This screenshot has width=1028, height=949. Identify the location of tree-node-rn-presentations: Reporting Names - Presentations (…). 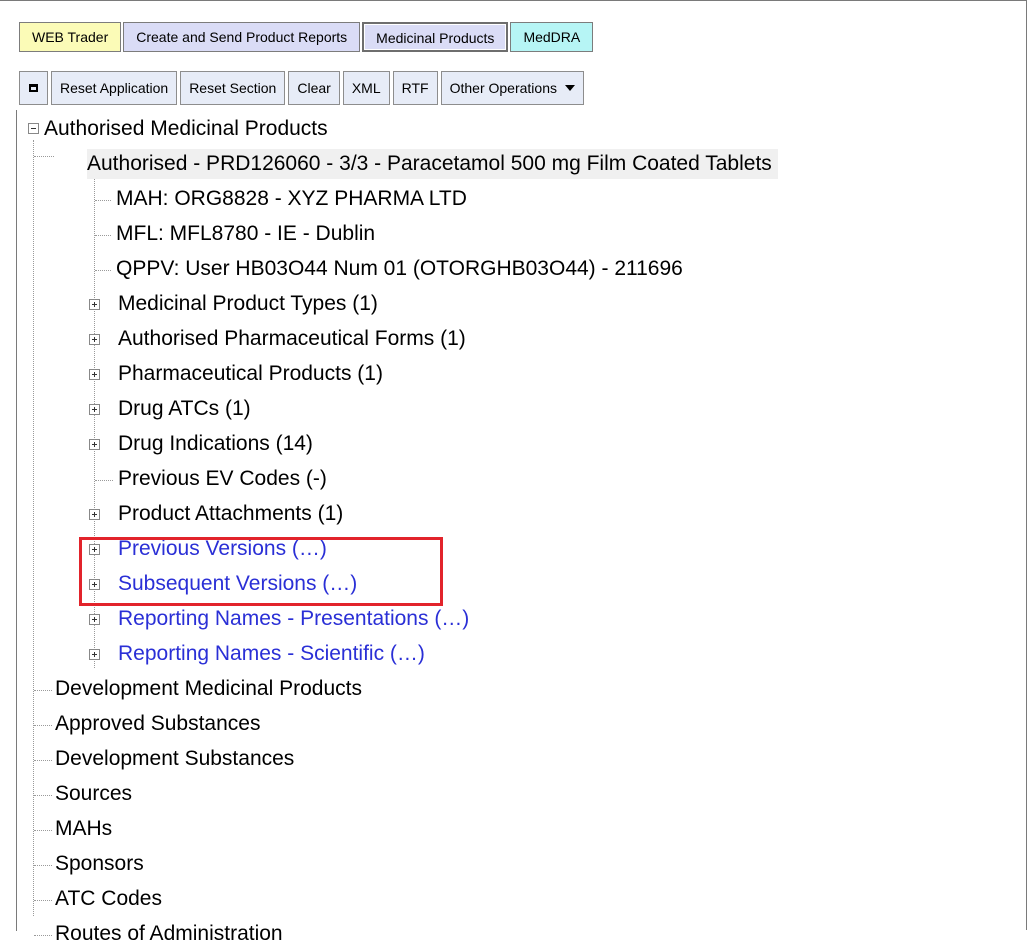
(293, 619).